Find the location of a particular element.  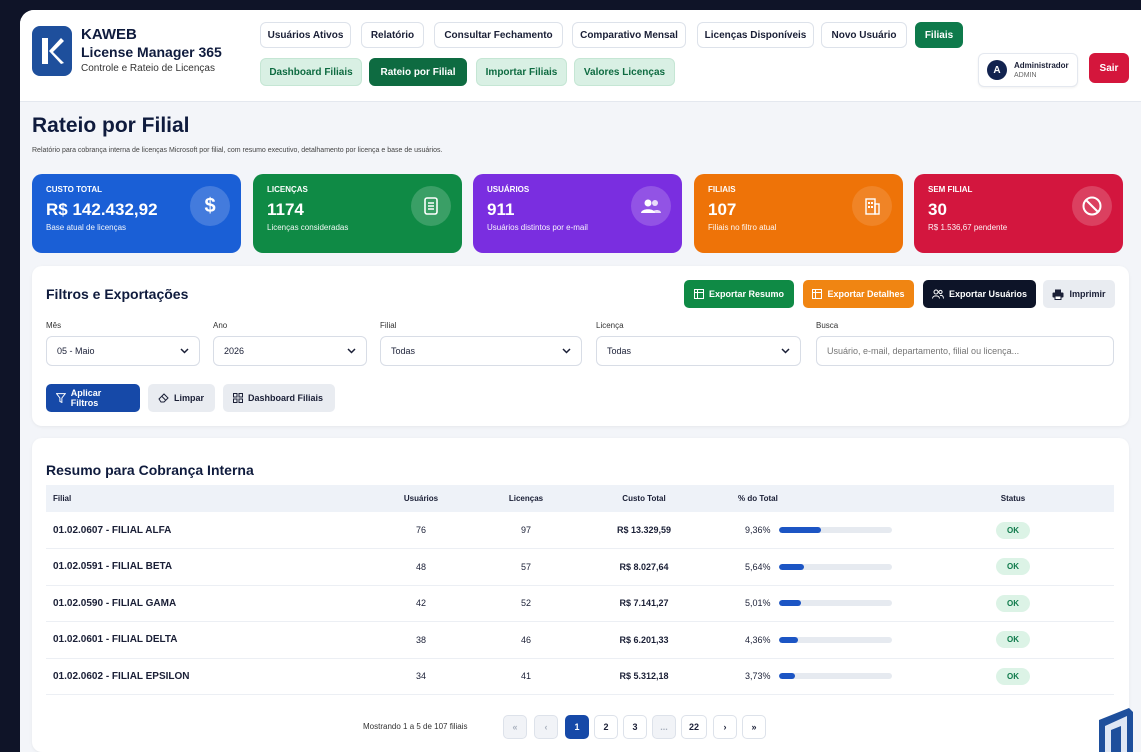

last-page-button: » is located at coordinates (754, 727).